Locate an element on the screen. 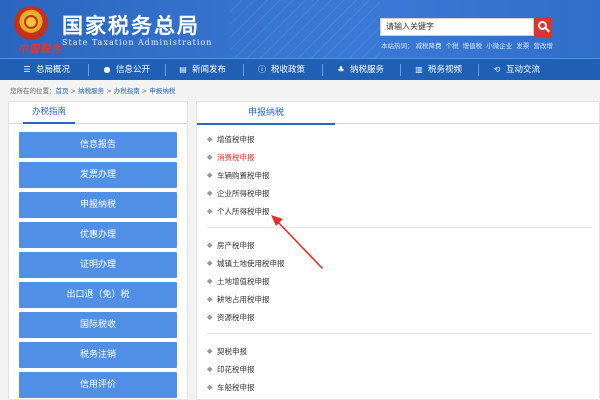 The height and width of the screenshot is (400, 600). service-icon: ♣ is located at coordinates (341, 69).